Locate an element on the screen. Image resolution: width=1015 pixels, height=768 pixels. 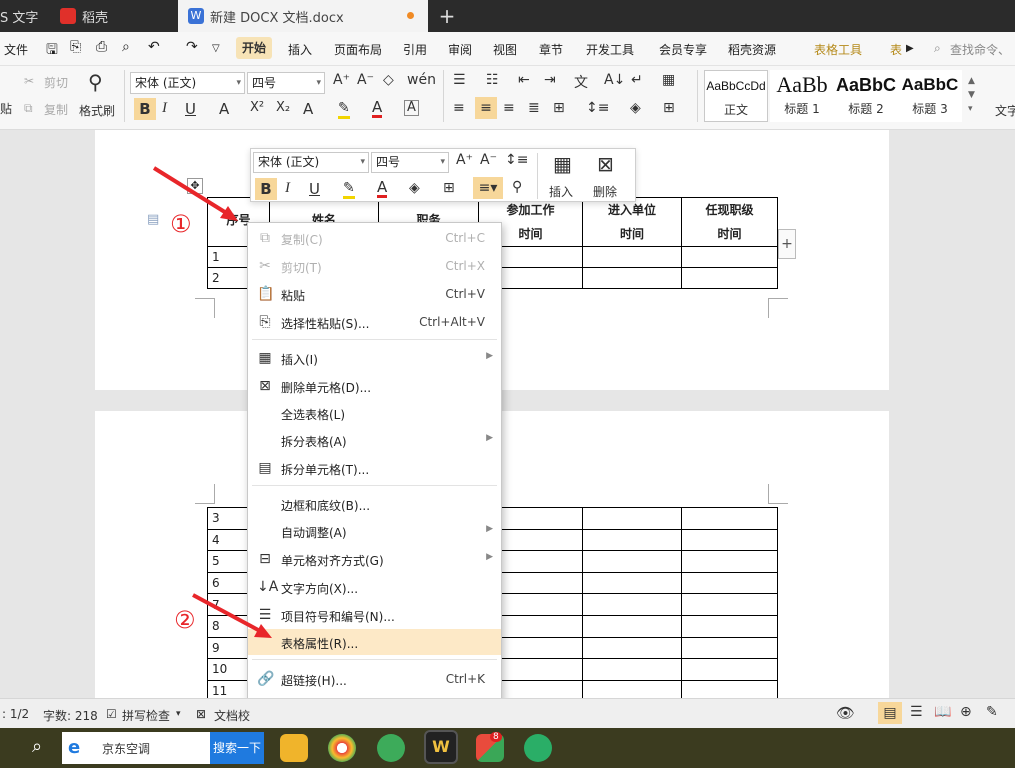
eye-protection-icon: 👁 is located at coordinates (845, 713).